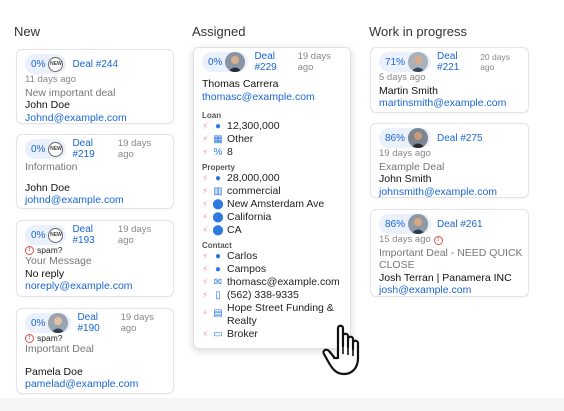 This screenshot has height=411, width=564. What do you see at coordinates (92, 149) in the screenshot?
I see `deal-link: Deal #219` at bounding box center [92, 149].